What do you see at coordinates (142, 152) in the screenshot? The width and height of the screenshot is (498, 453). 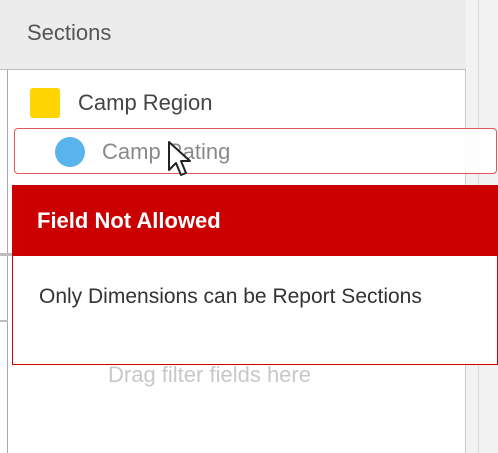 I see `dragged-field-camp-rating: Camp Rating` at bounding box center [142, 152].